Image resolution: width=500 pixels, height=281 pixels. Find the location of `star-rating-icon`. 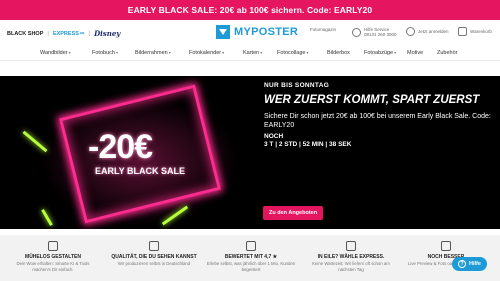

star-rating-icon is located at coordinates (251, 246).